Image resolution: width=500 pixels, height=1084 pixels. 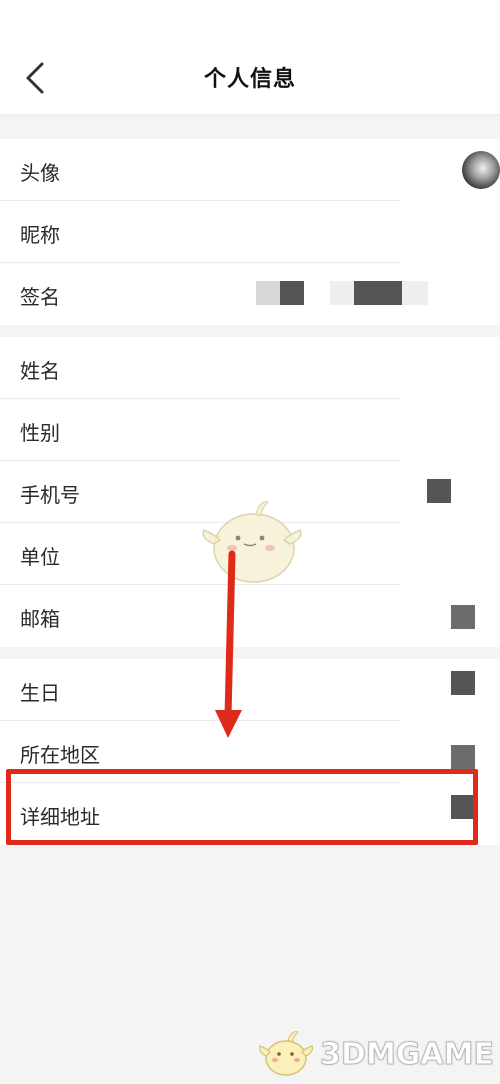 What do you see at coordinates (250, 616) in the screenshot?
I see `row-email: 邮箱` at bounding box center [250, 616].